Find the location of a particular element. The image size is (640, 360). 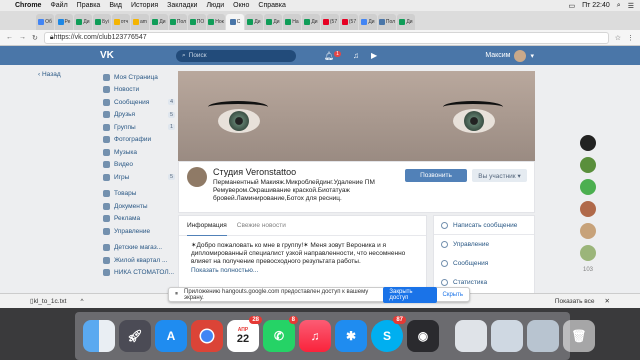

app-store-icon: A is located at coordinates (171, 336).